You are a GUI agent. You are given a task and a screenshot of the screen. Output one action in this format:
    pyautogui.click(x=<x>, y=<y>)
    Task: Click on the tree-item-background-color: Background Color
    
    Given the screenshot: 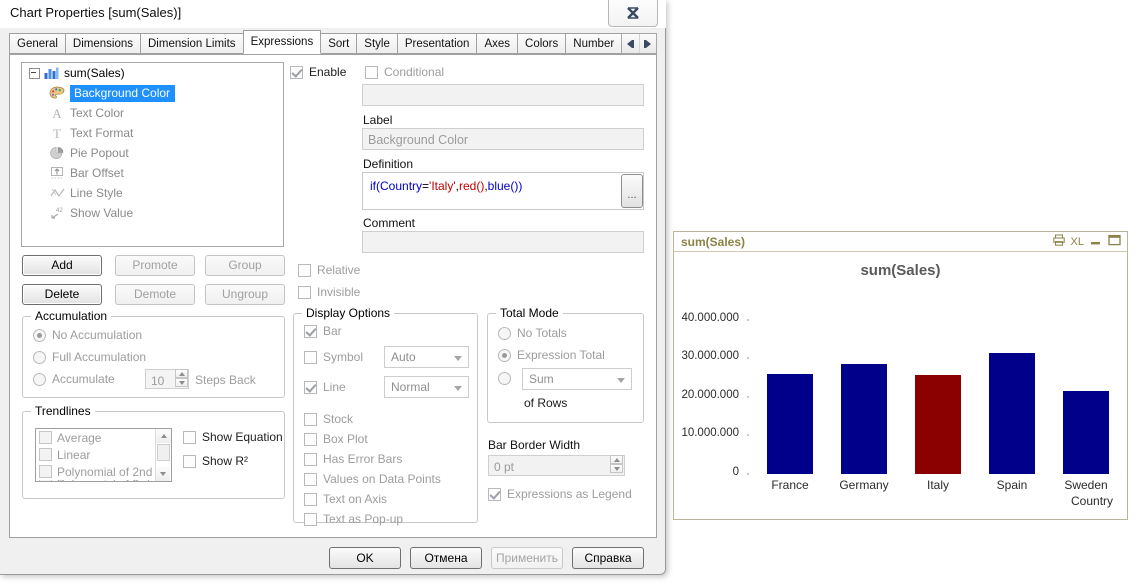 What is the action you would take?
    pyautogui.click(x=152, y=93)
    